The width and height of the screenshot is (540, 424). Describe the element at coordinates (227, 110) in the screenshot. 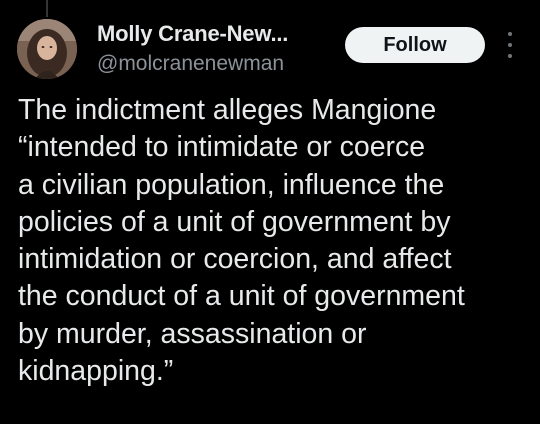

I see `tweet-text-line: The indictment alleges Mangione` at that location.